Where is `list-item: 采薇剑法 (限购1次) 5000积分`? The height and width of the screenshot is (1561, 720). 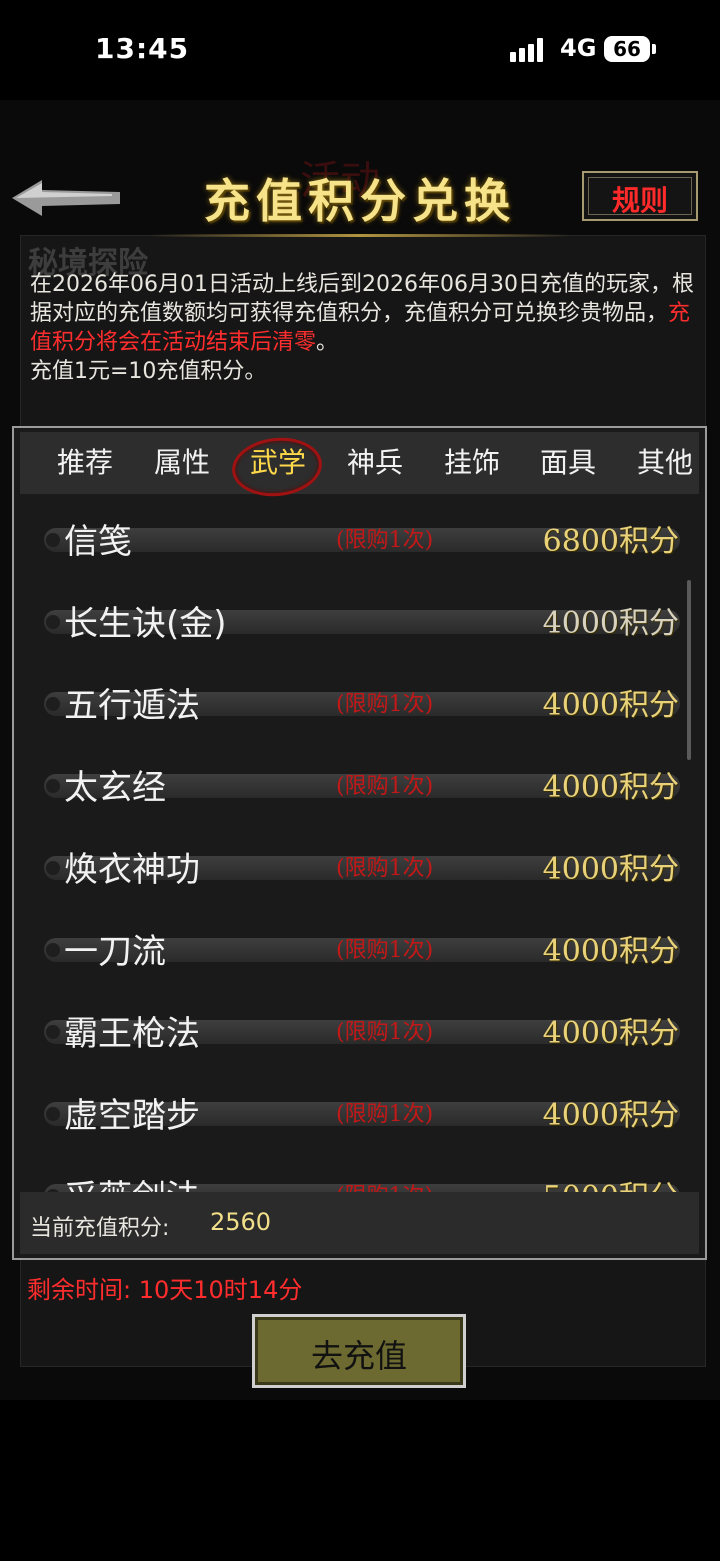
list-item: 采薇剑法 (限购1次) 5000积分 is located at coordinates (359, 1174).